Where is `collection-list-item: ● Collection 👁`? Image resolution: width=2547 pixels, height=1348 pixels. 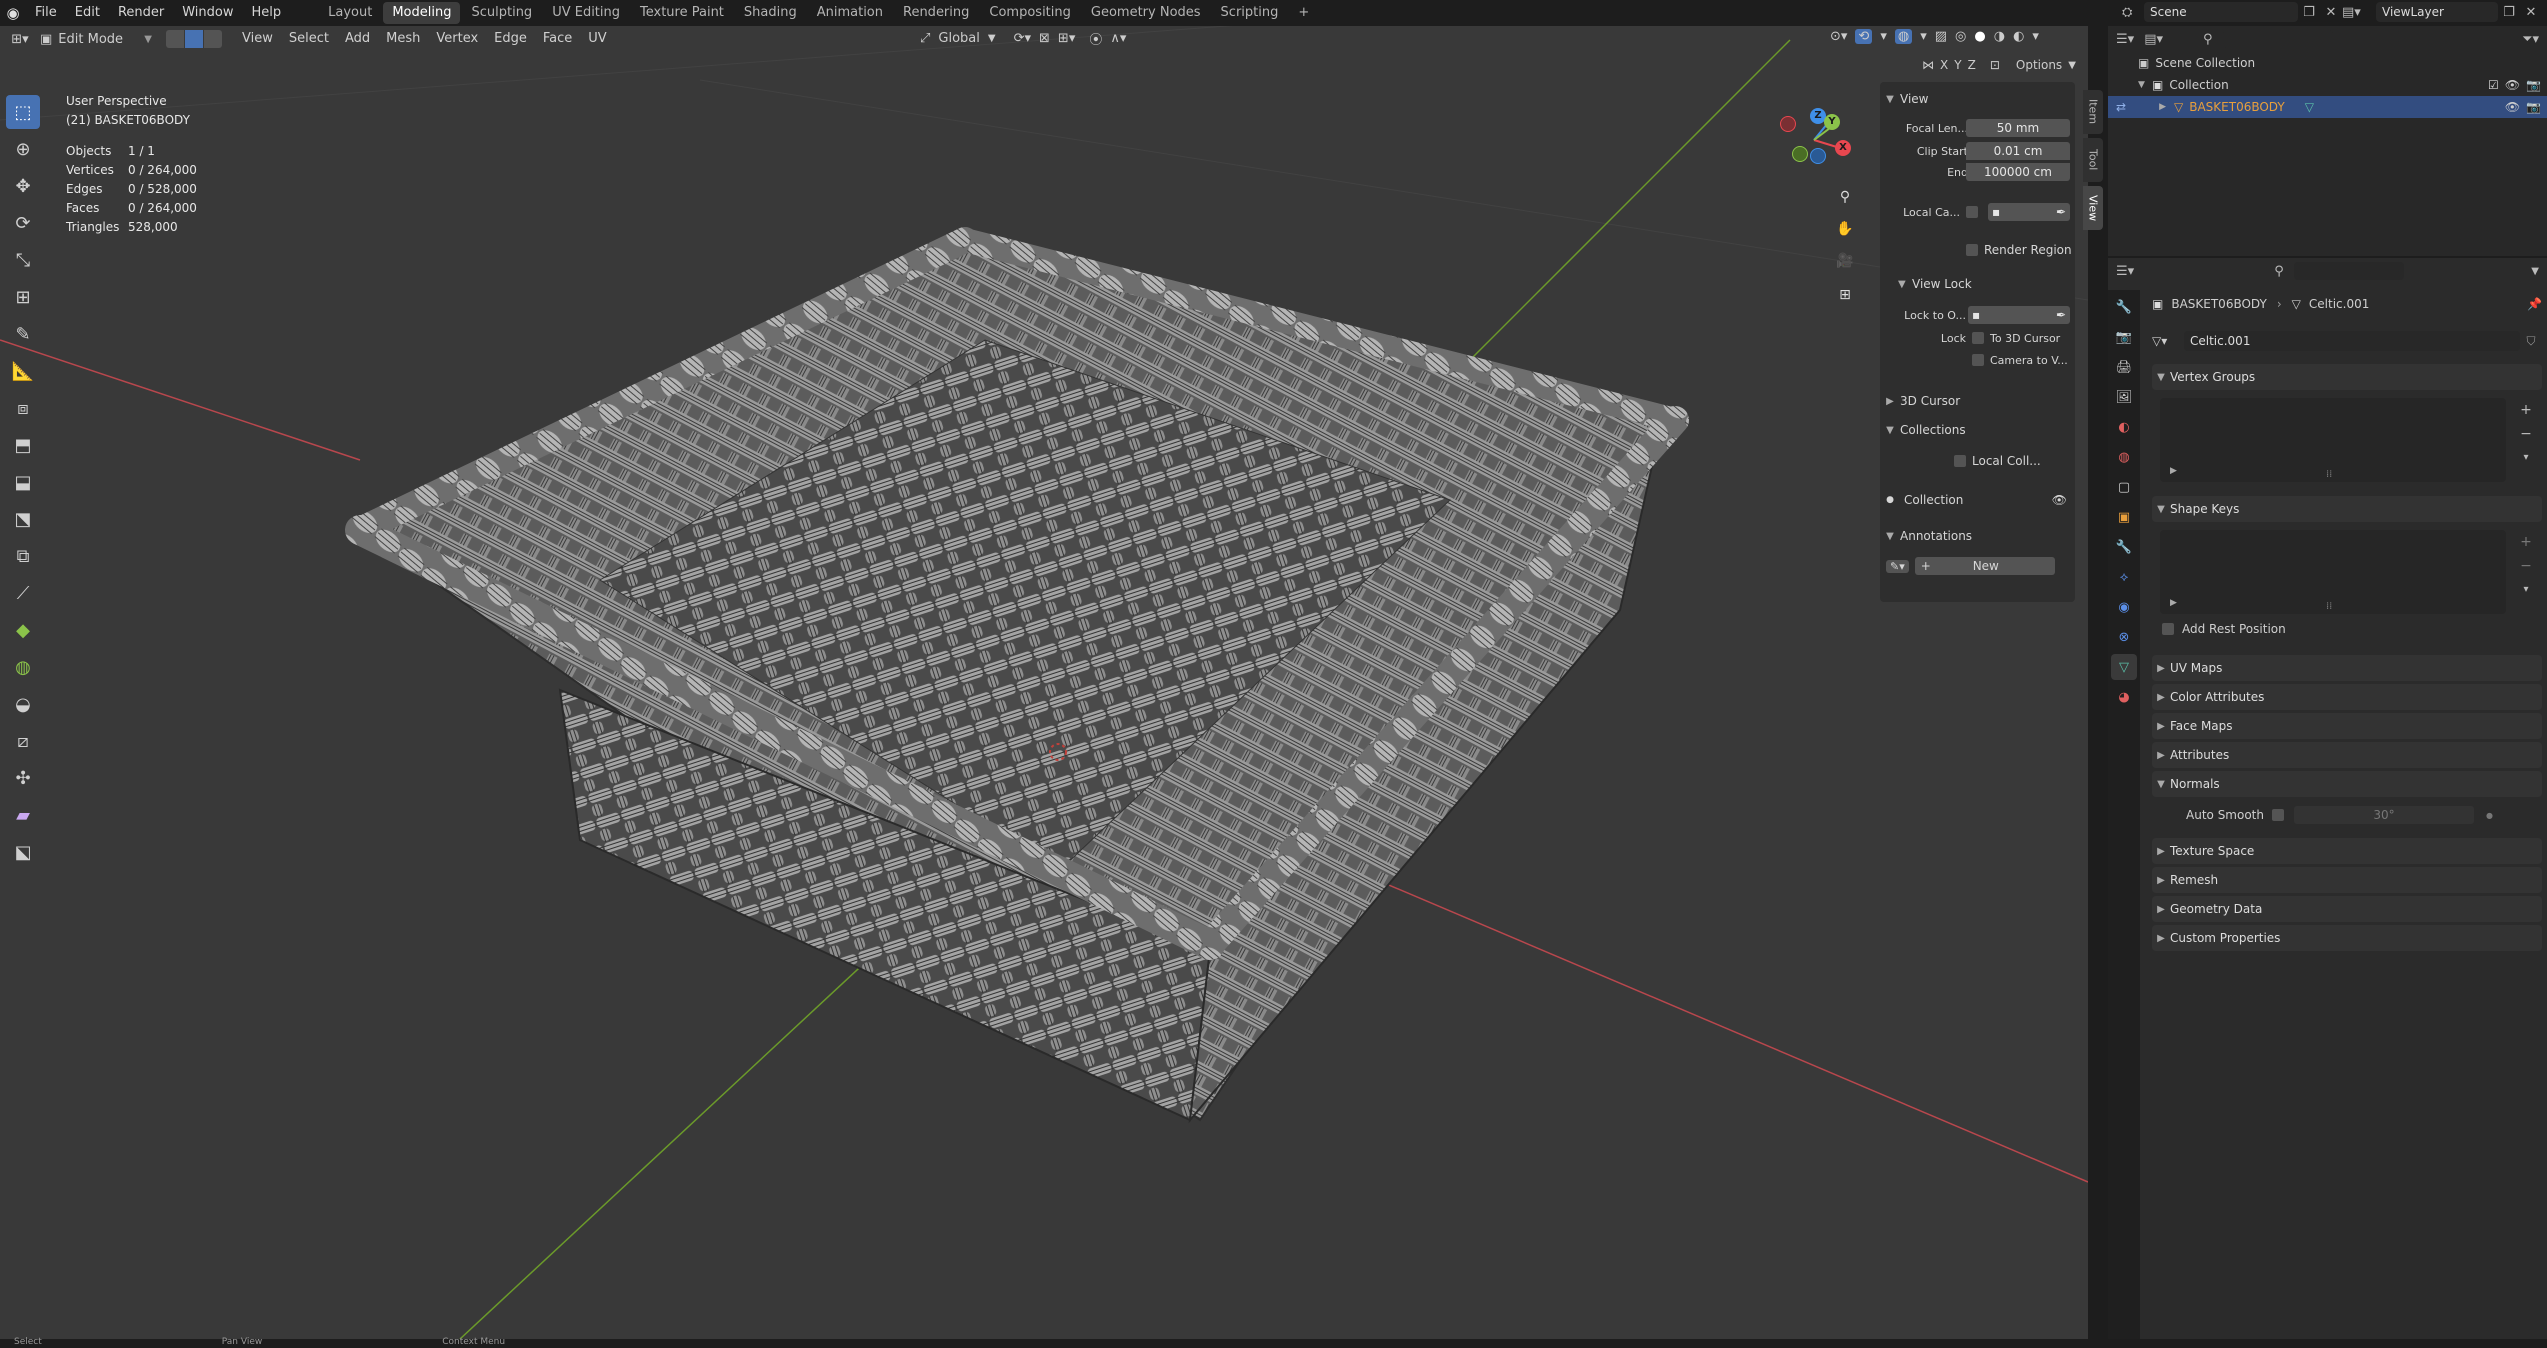 collection-list-item: ● Collection 👁 is located at coordinates (1977, 500).